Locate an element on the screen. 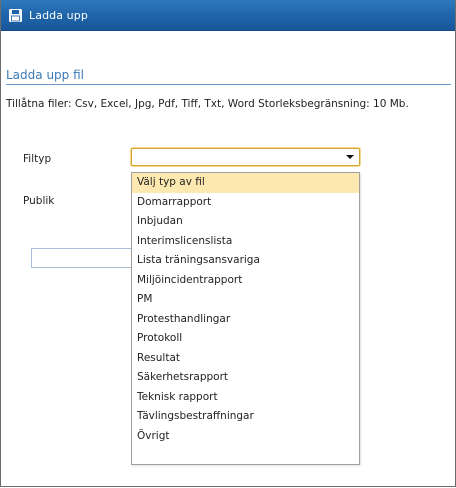 This screenshot has height=488, width=456. section-header: Ladda upp fil is located at coordinates (228, 76).